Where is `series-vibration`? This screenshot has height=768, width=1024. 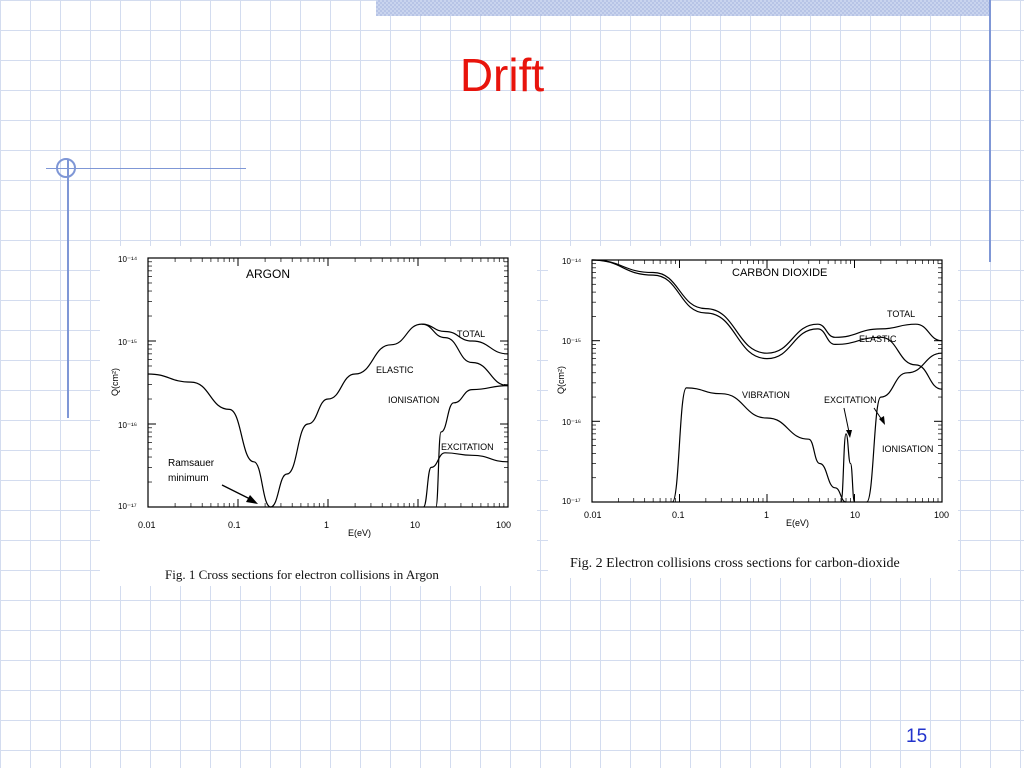
series-vibration is located at coordinates (759, 445).